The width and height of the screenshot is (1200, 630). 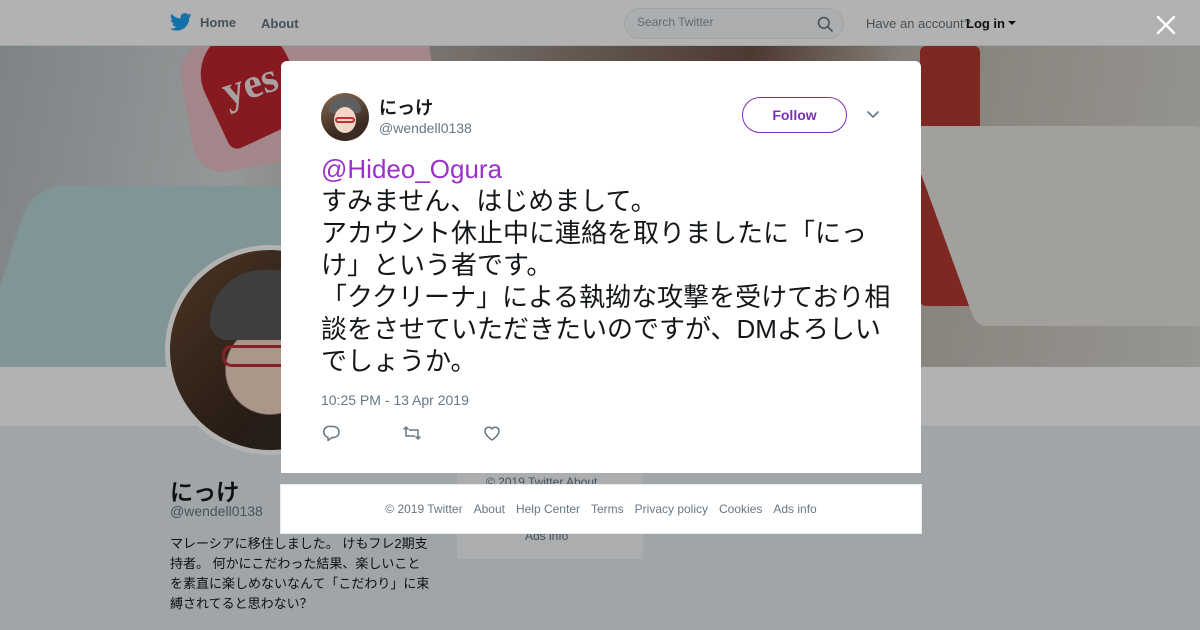 What do you see at coordinates (345, 120) in the screenshot?
I see `tweet-avatar-glasses-shape` at bounding box center [345, 120].